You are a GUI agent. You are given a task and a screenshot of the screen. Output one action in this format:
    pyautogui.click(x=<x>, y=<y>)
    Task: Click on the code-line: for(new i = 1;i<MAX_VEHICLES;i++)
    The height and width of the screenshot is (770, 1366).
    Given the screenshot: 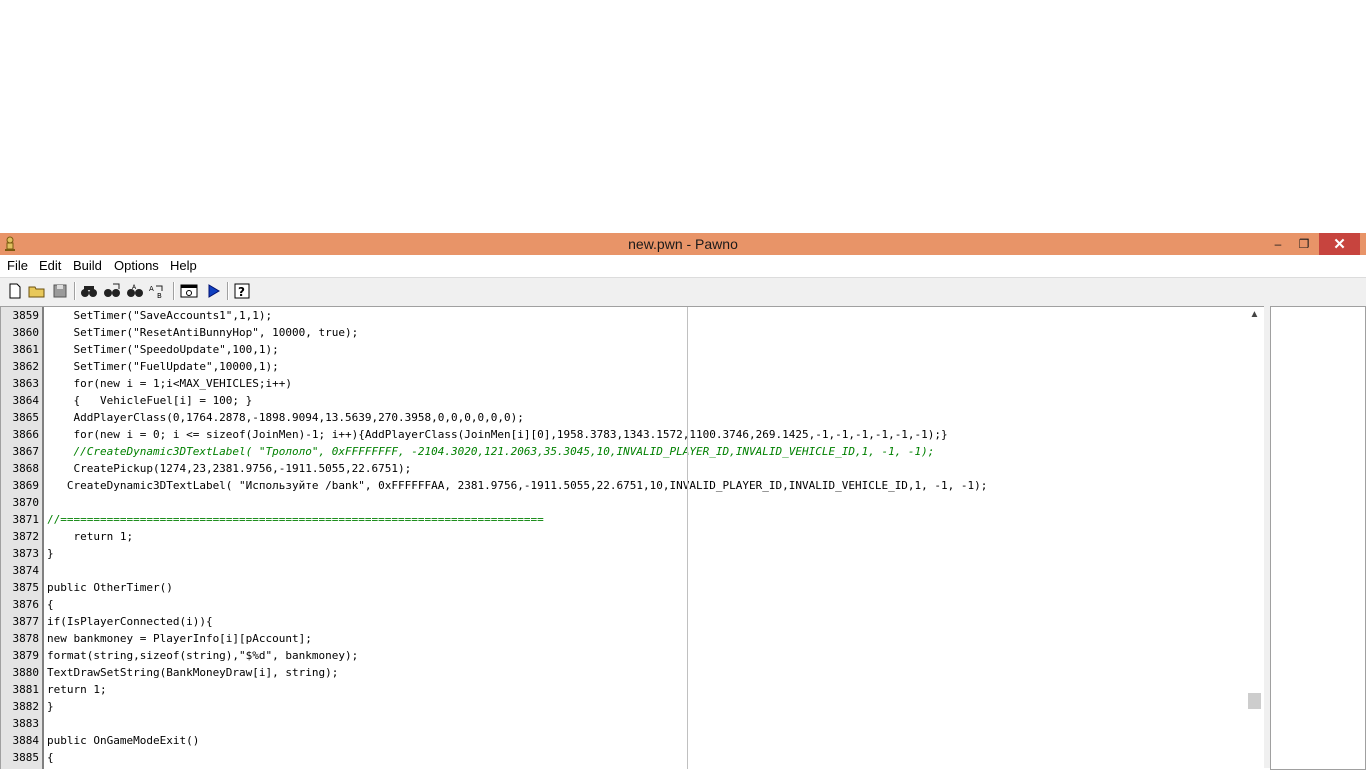 What is the action you would take?
    pyautogui.click(x=169, y=383)
    